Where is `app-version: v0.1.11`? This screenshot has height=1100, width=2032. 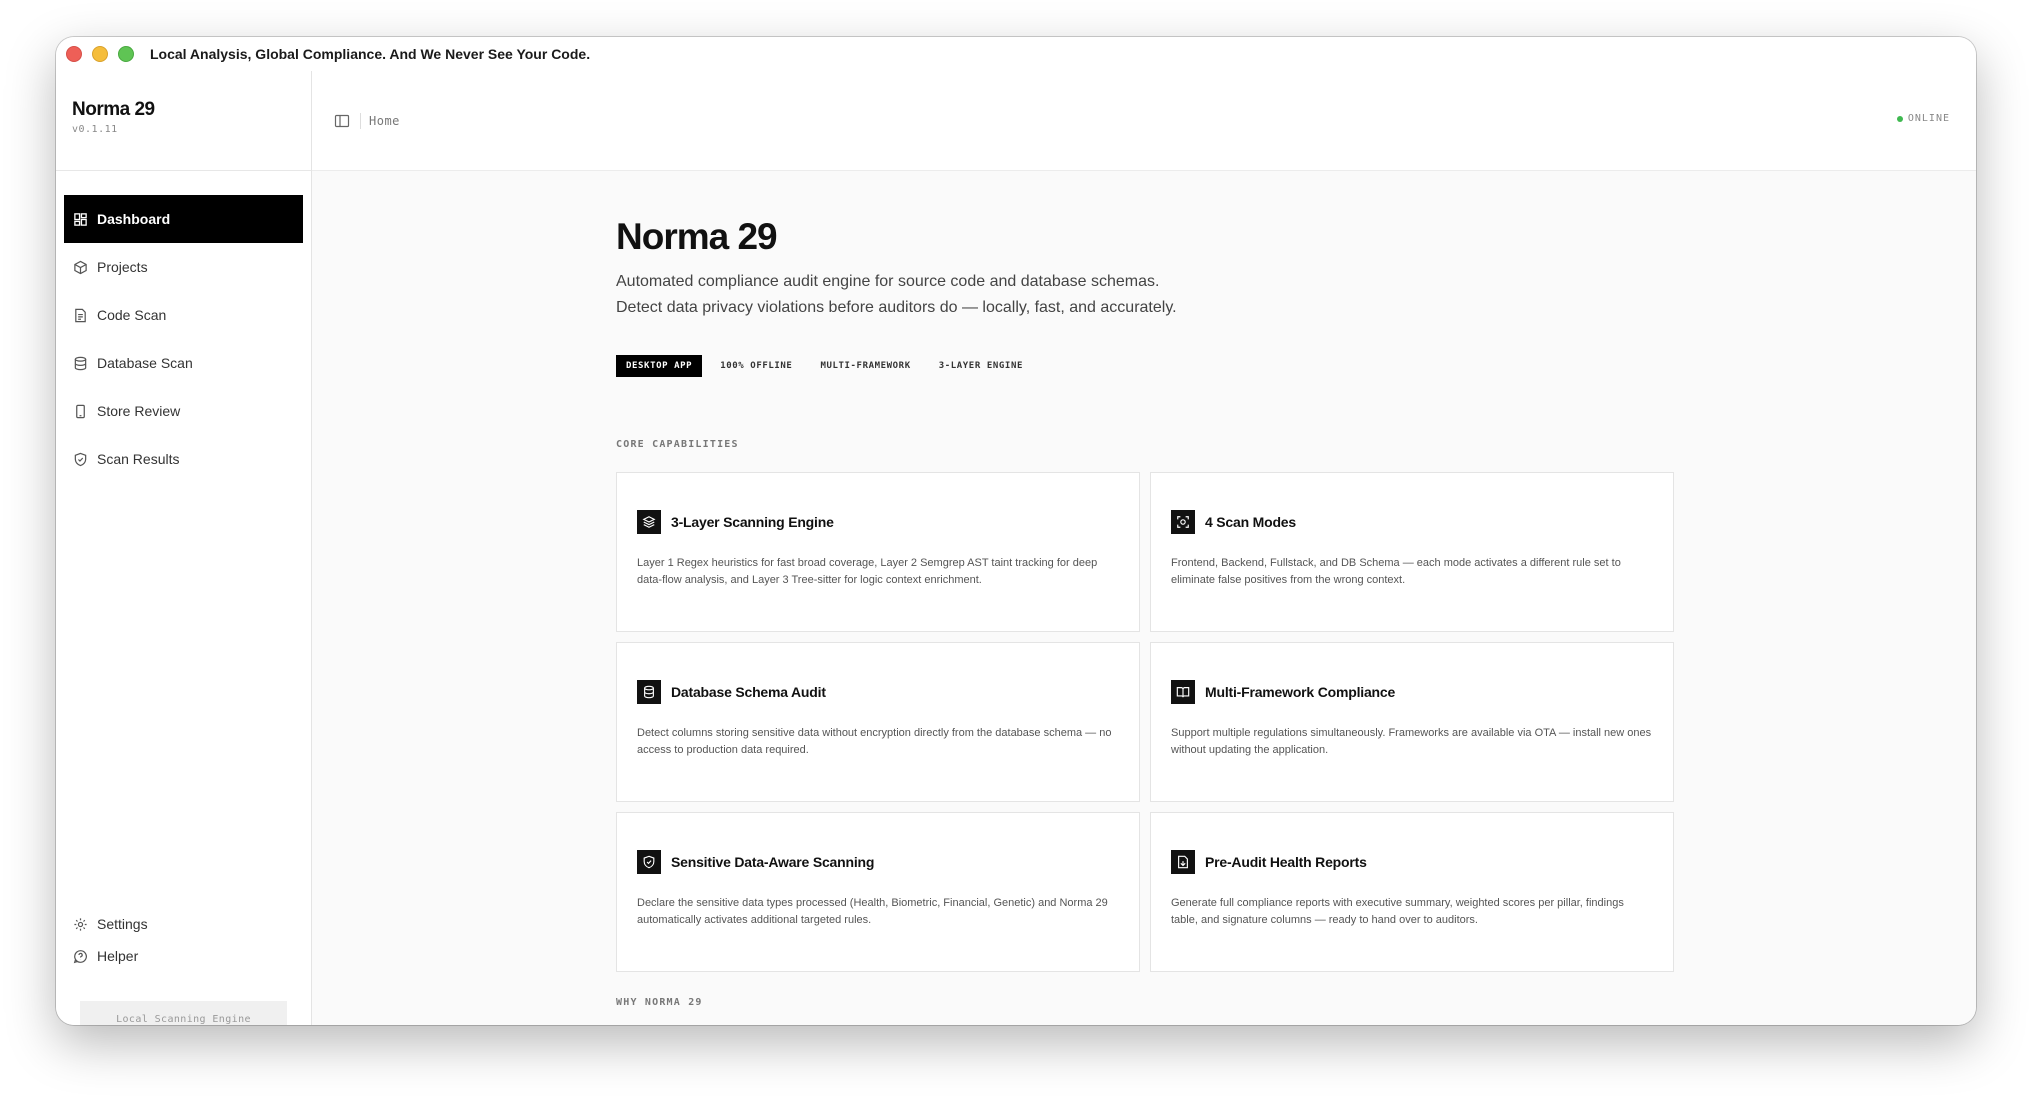
app-version: v0.1.11 is located at coordinates (95, 129).